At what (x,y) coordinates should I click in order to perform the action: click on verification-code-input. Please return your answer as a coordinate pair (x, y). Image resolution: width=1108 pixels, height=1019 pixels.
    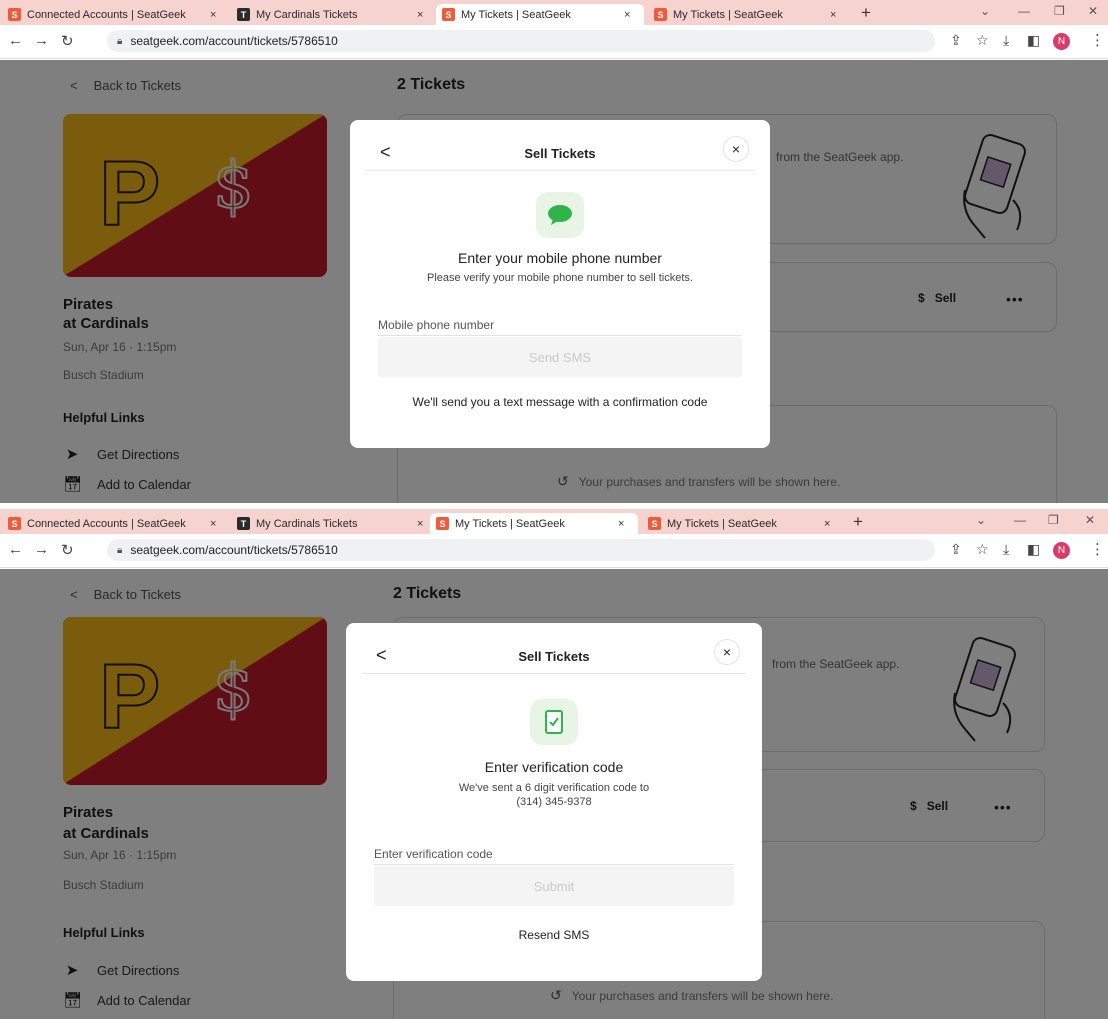
    Looking at the image, I should click on (554, 854).